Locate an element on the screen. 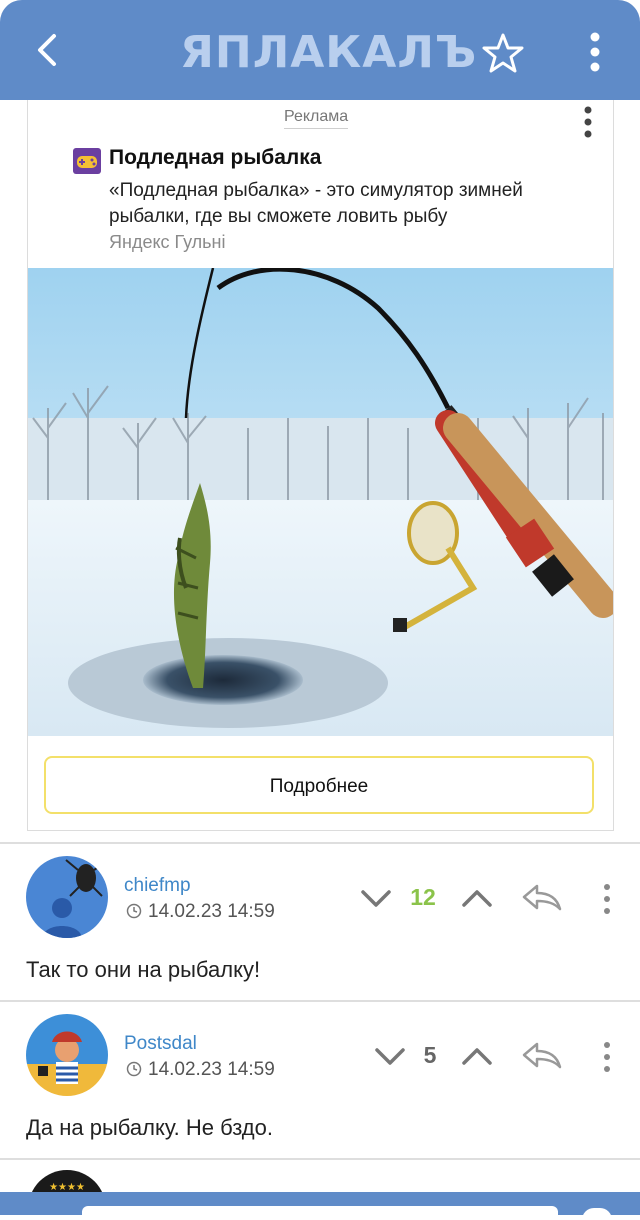  divider is located at coordinates (320, 1159).